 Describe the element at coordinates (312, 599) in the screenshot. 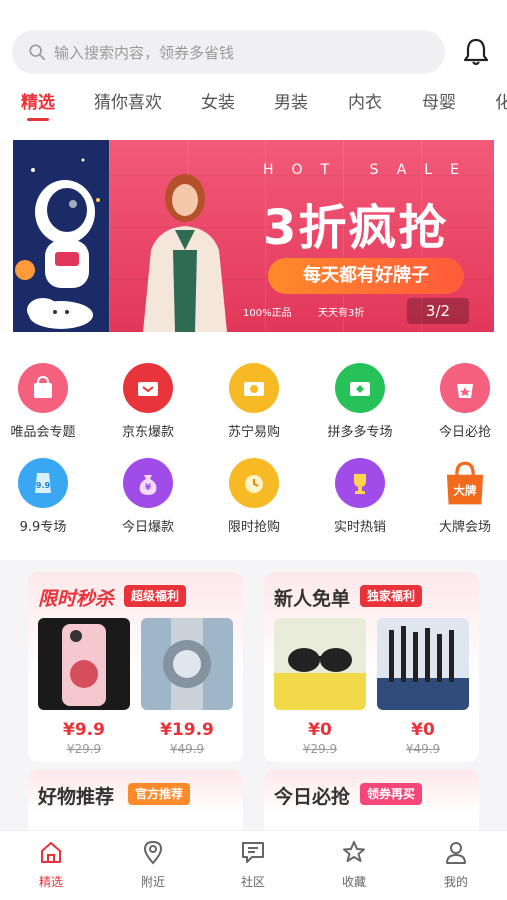

I see `new-user-title: 新人免单` at that location.